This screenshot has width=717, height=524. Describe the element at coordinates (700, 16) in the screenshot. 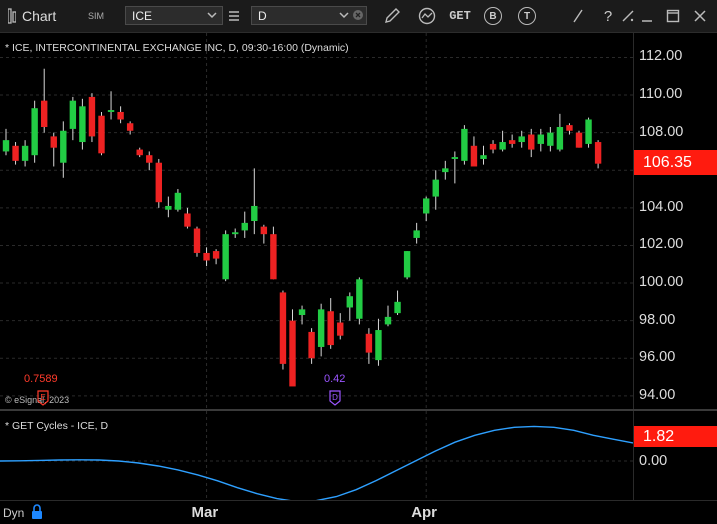

I see `close-icon` at that location.